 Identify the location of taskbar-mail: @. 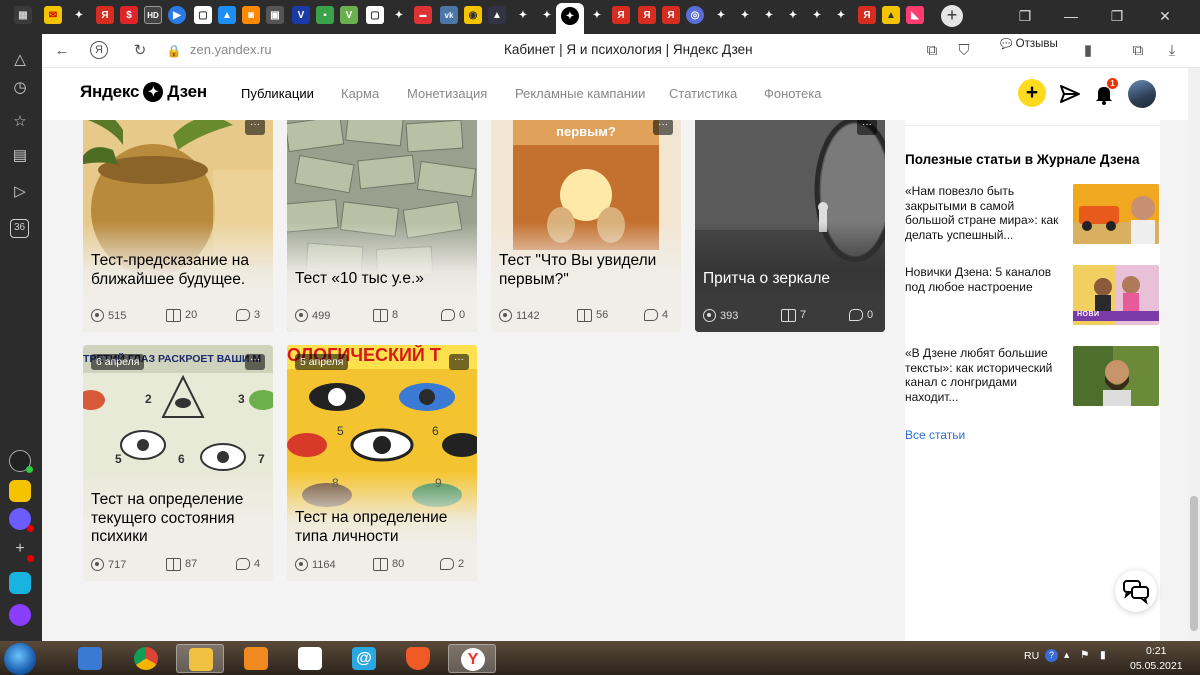
(364, 658).